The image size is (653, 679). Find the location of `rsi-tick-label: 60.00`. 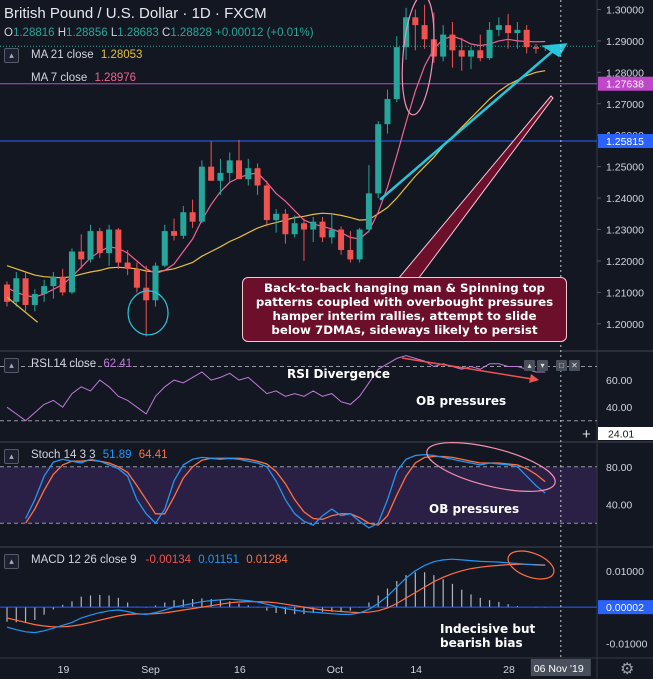

rsi-tick-label: 60.00 is located at coordinates (619, 381).